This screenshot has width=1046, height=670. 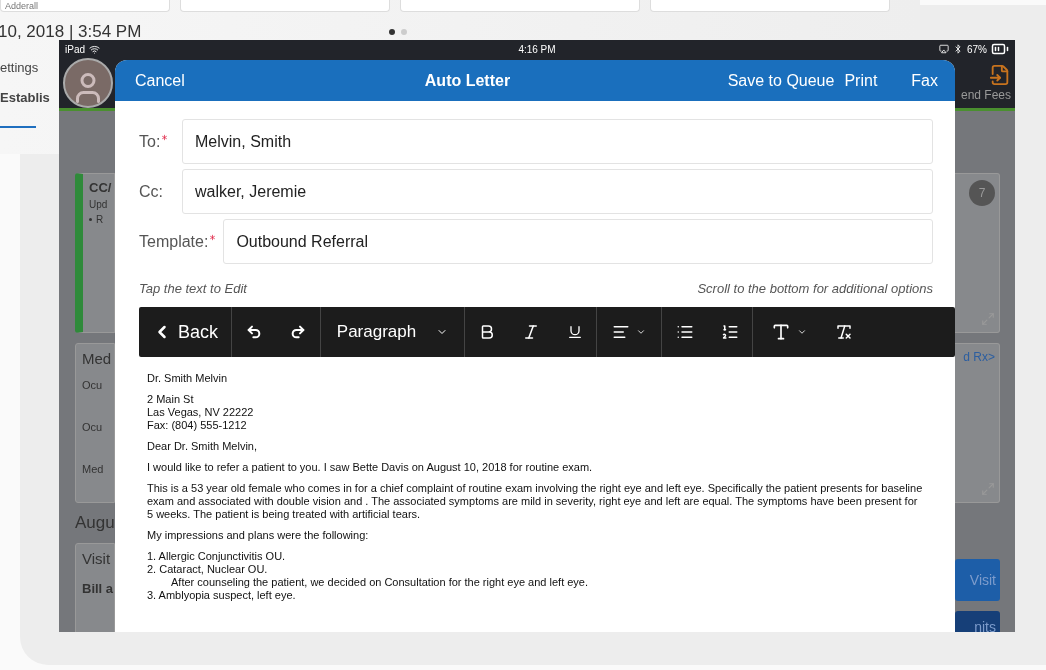 I want to click on letter-text: My impressions and plans were the following:, so click(x=258, y=535).